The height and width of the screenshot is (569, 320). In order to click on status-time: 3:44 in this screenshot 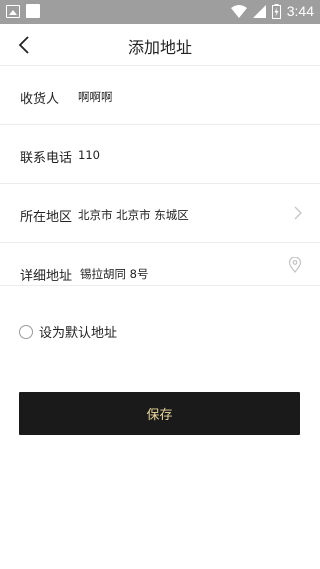, I will do `click(300, 11)`.